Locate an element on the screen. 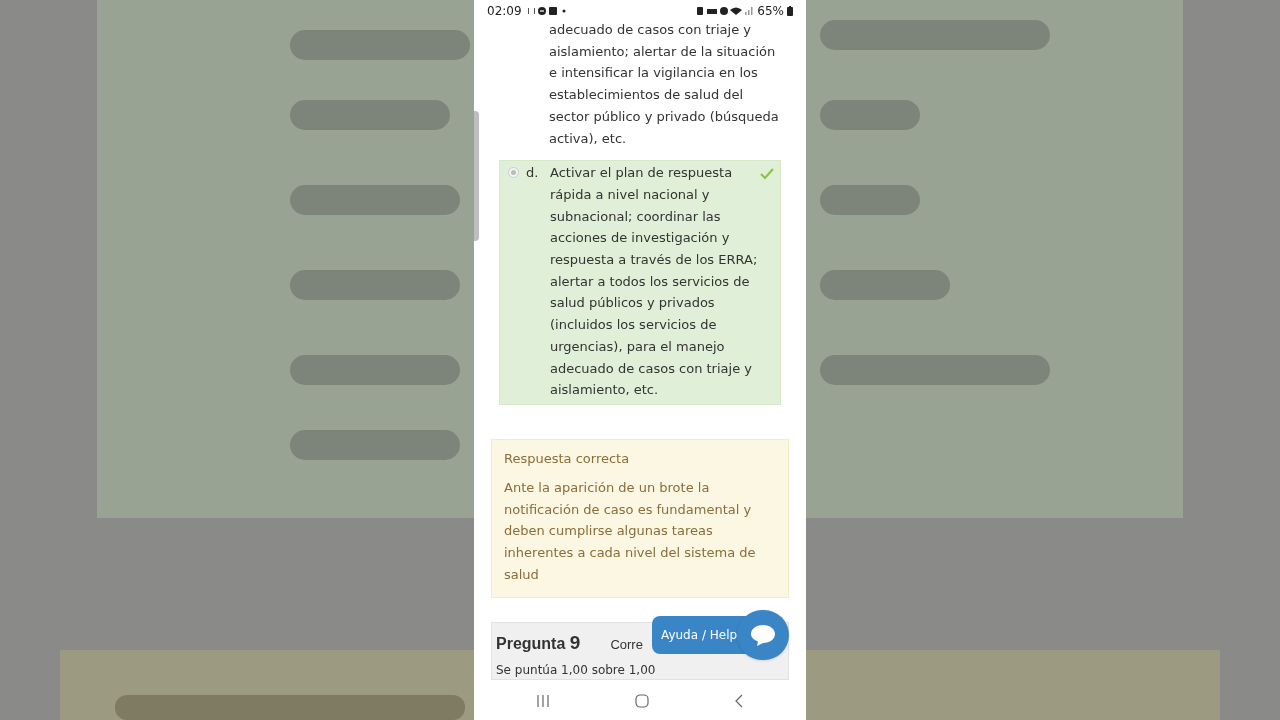 The image size is (1280, 720). chat-bubble-icon is located at coordinates (763, 635).